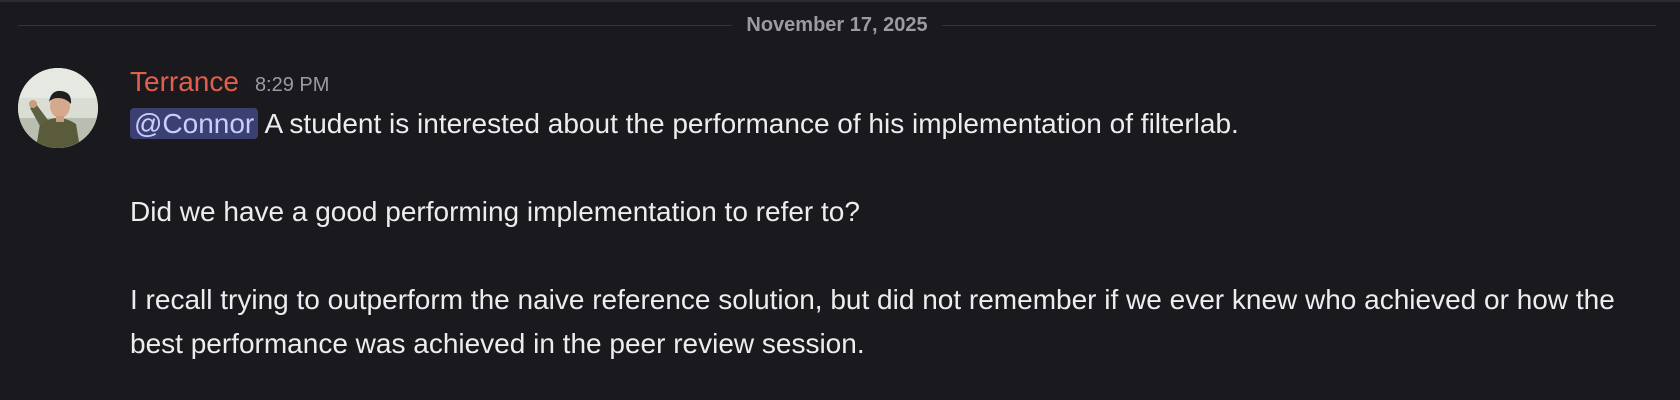 This screenshot has width=1680, height=400. I want to click on avatar, so click(58, 108).